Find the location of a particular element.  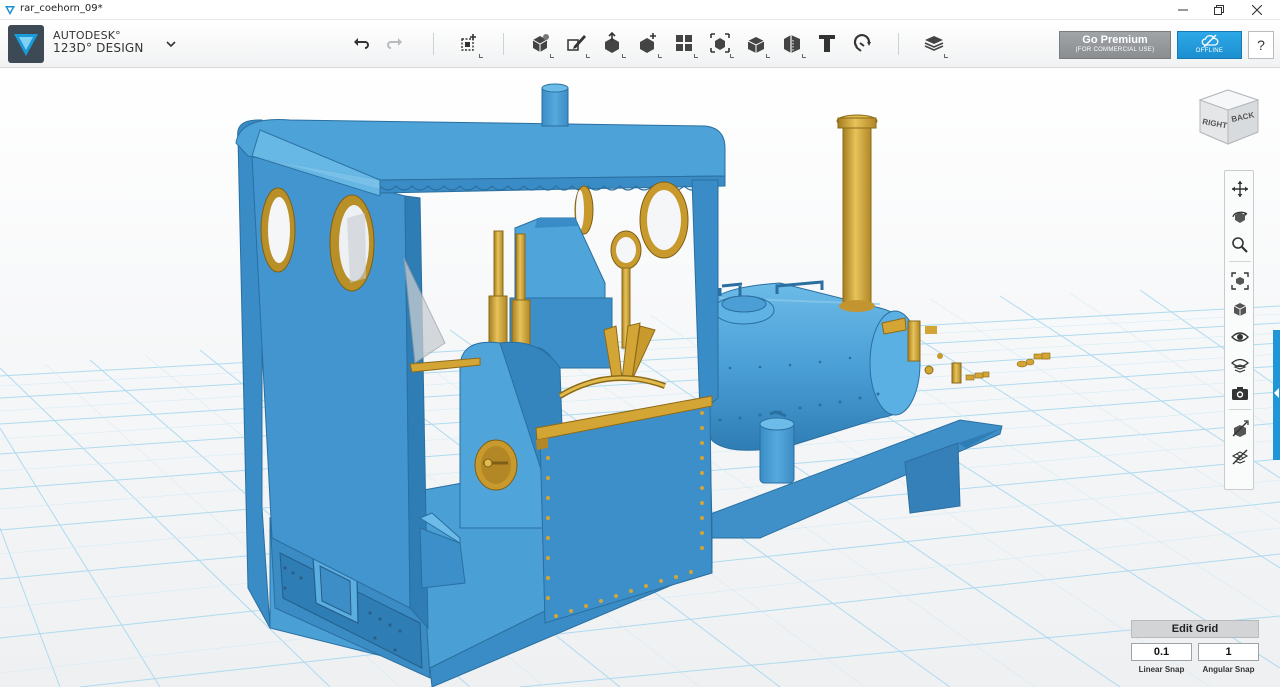

restore-icon is located at coordinates (1219, 10).